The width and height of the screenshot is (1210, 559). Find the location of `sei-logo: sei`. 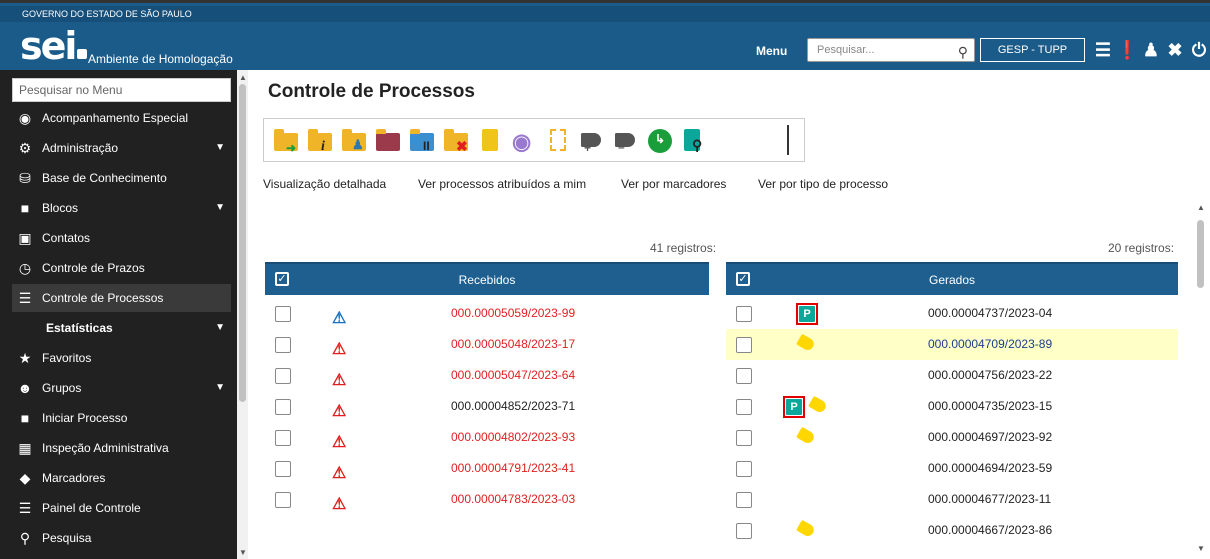

sei-logo: sei is located at coordinates (54, 46).